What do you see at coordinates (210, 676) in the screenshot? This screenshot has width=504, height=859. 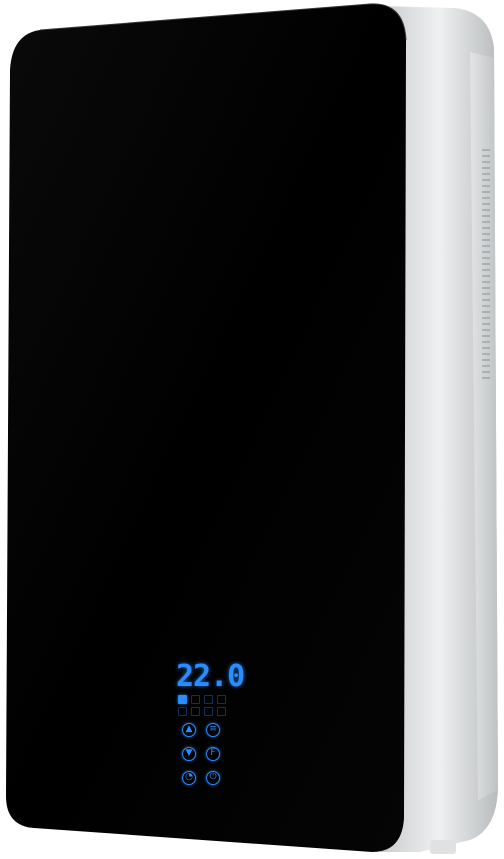 I see `temperature-readout: 22.0` at bounding box center [210, 676].